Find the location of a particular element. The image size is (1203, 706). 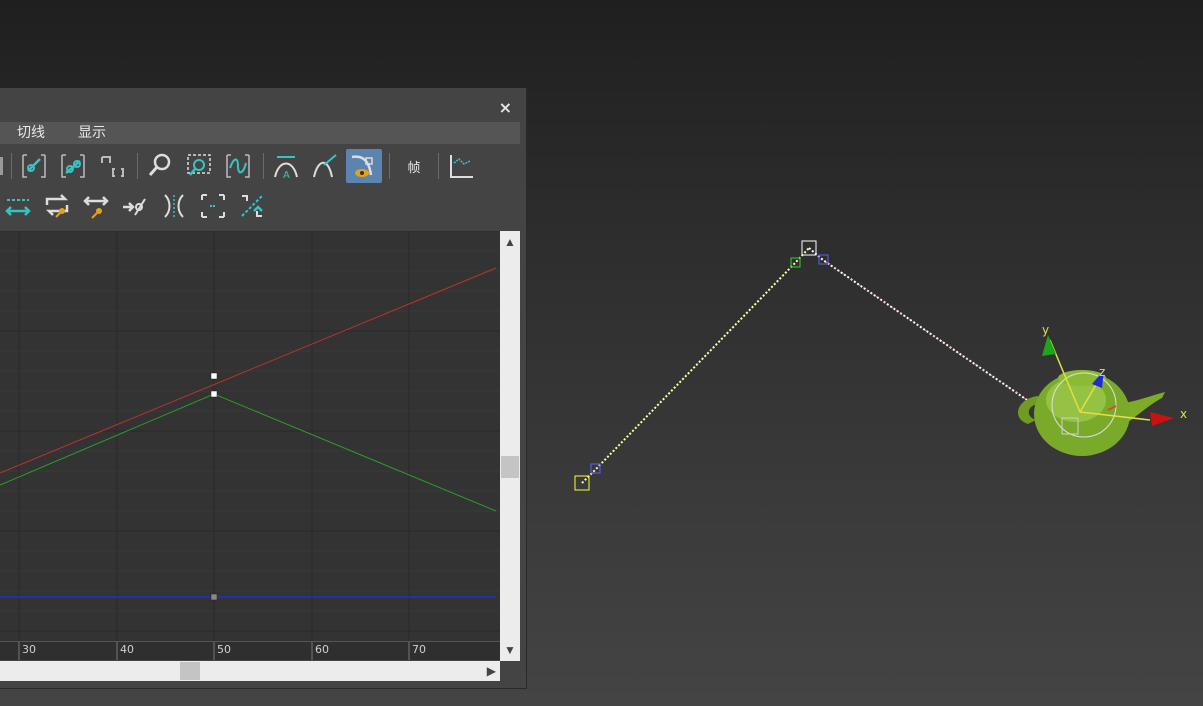

slide-keys-icon is located at coordinates (112, 166).